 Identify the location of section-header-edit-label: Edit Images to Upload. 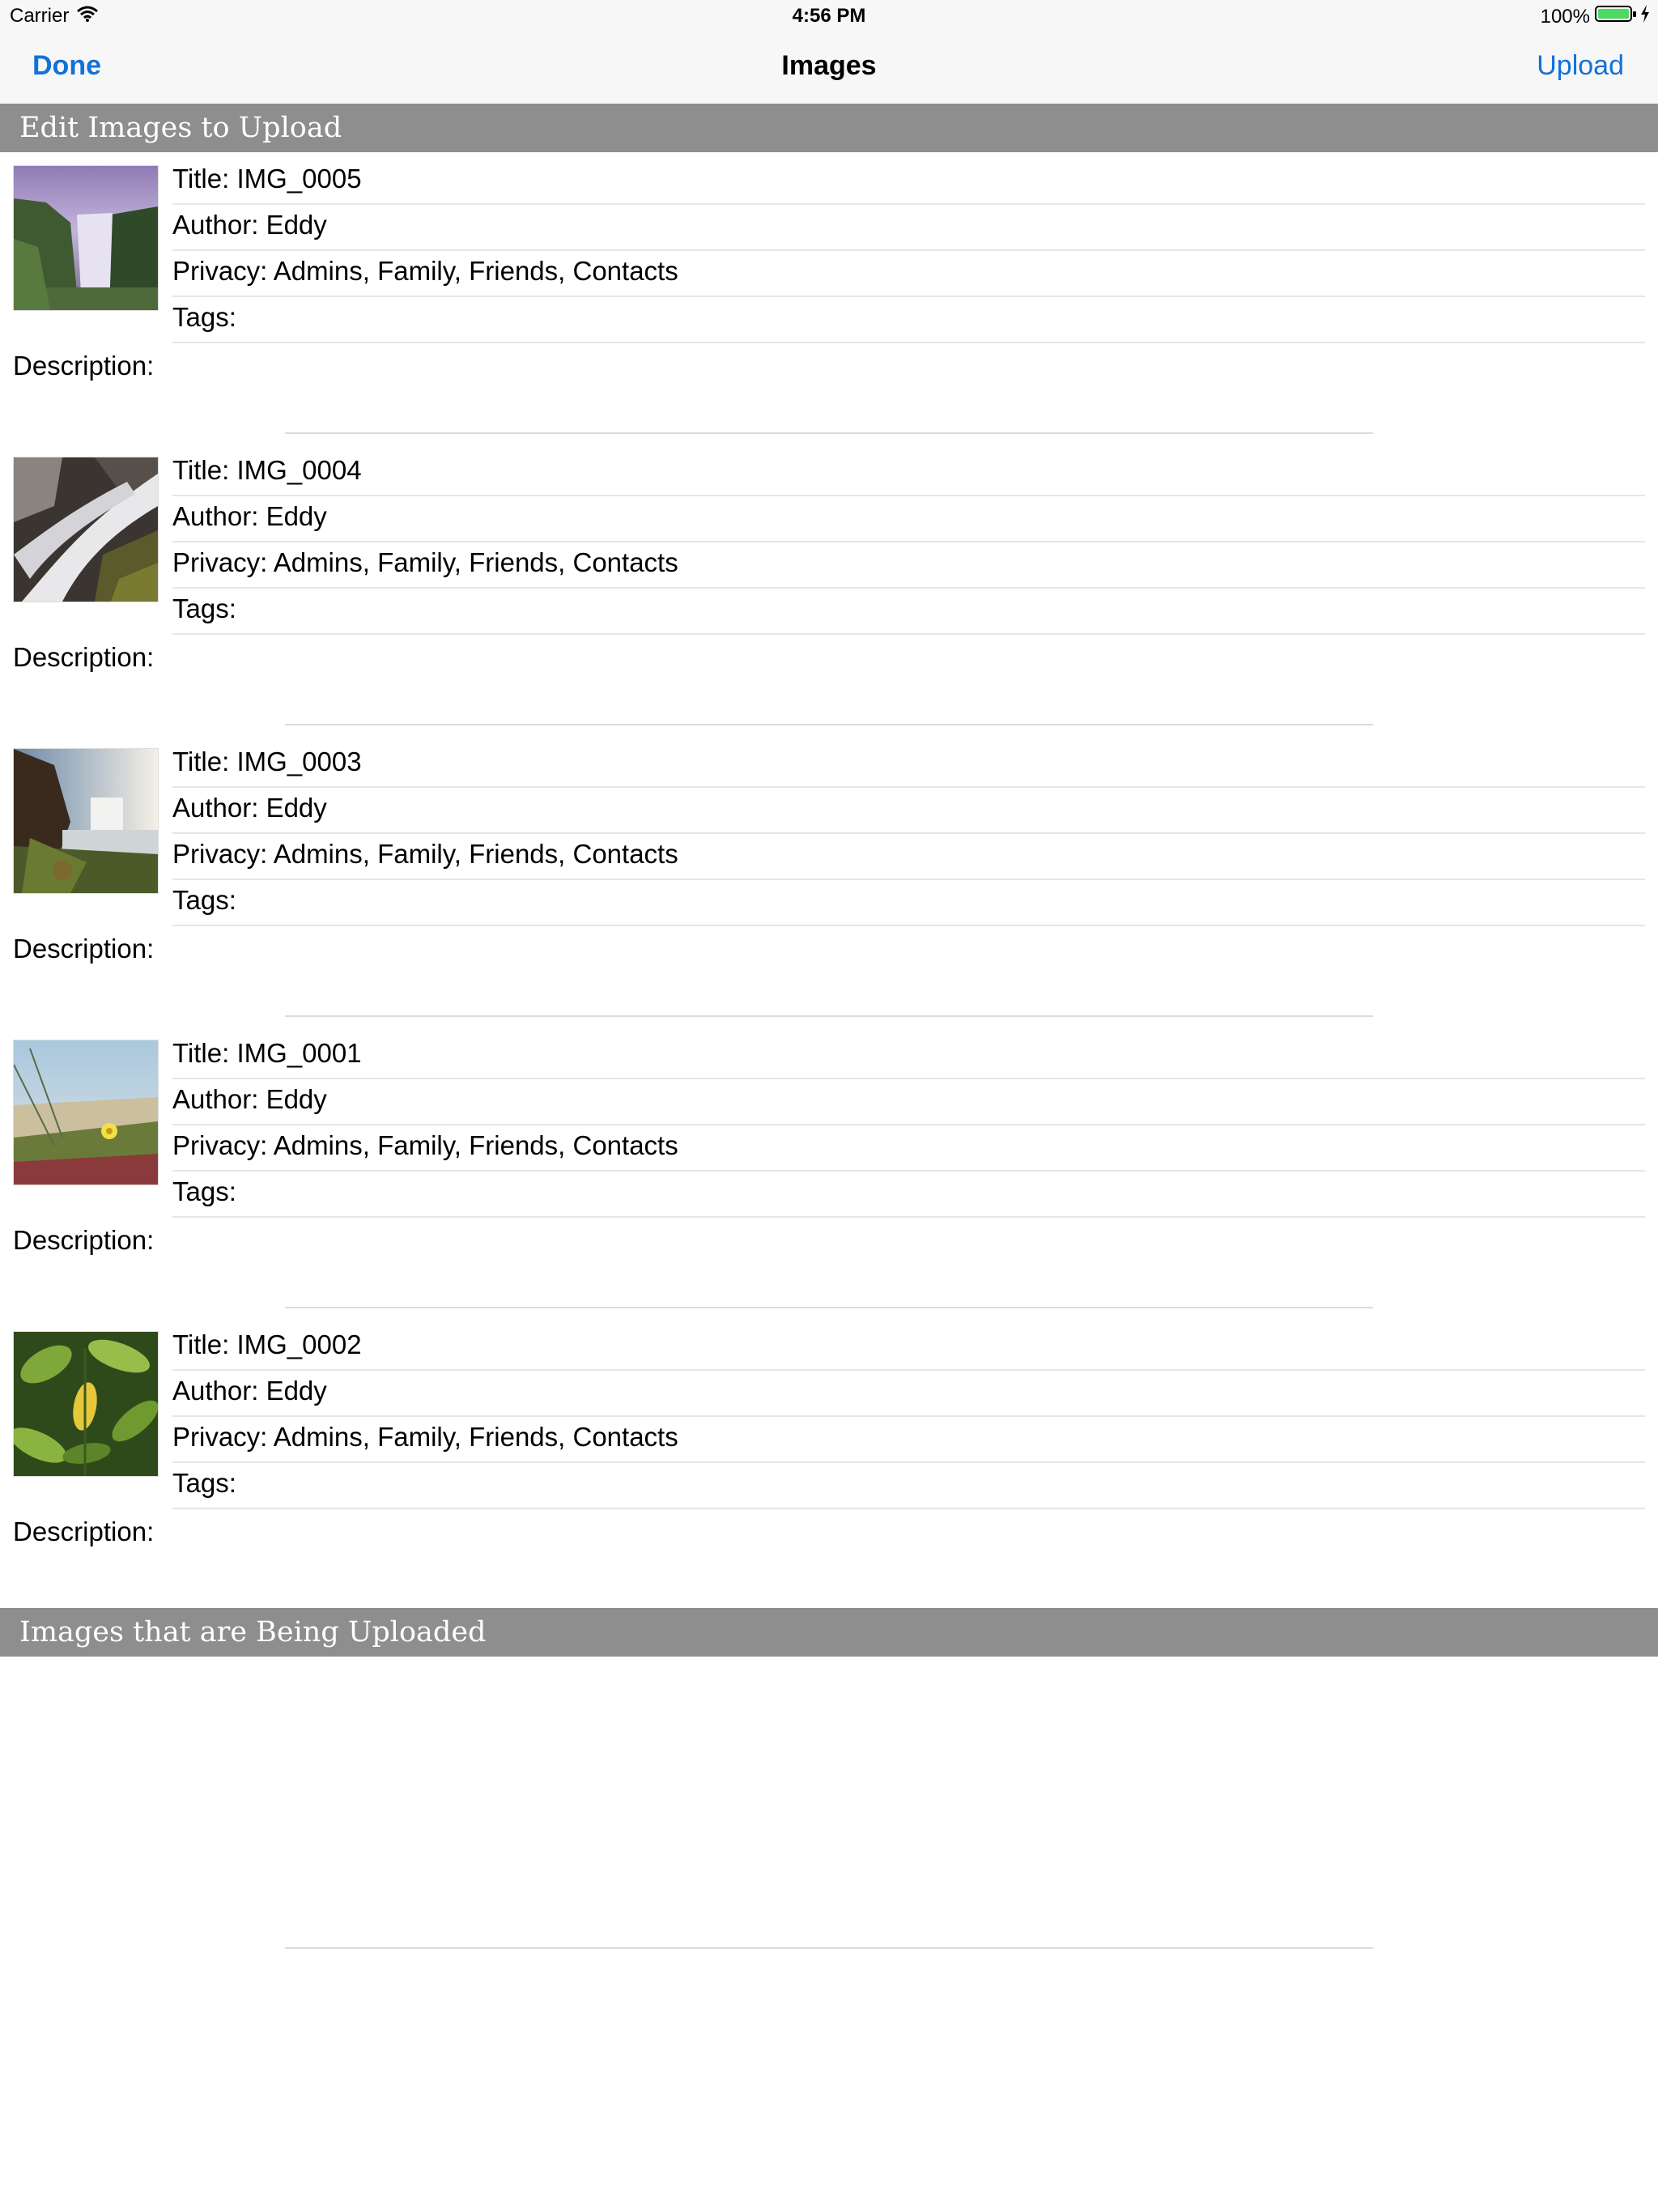
(180, 128).